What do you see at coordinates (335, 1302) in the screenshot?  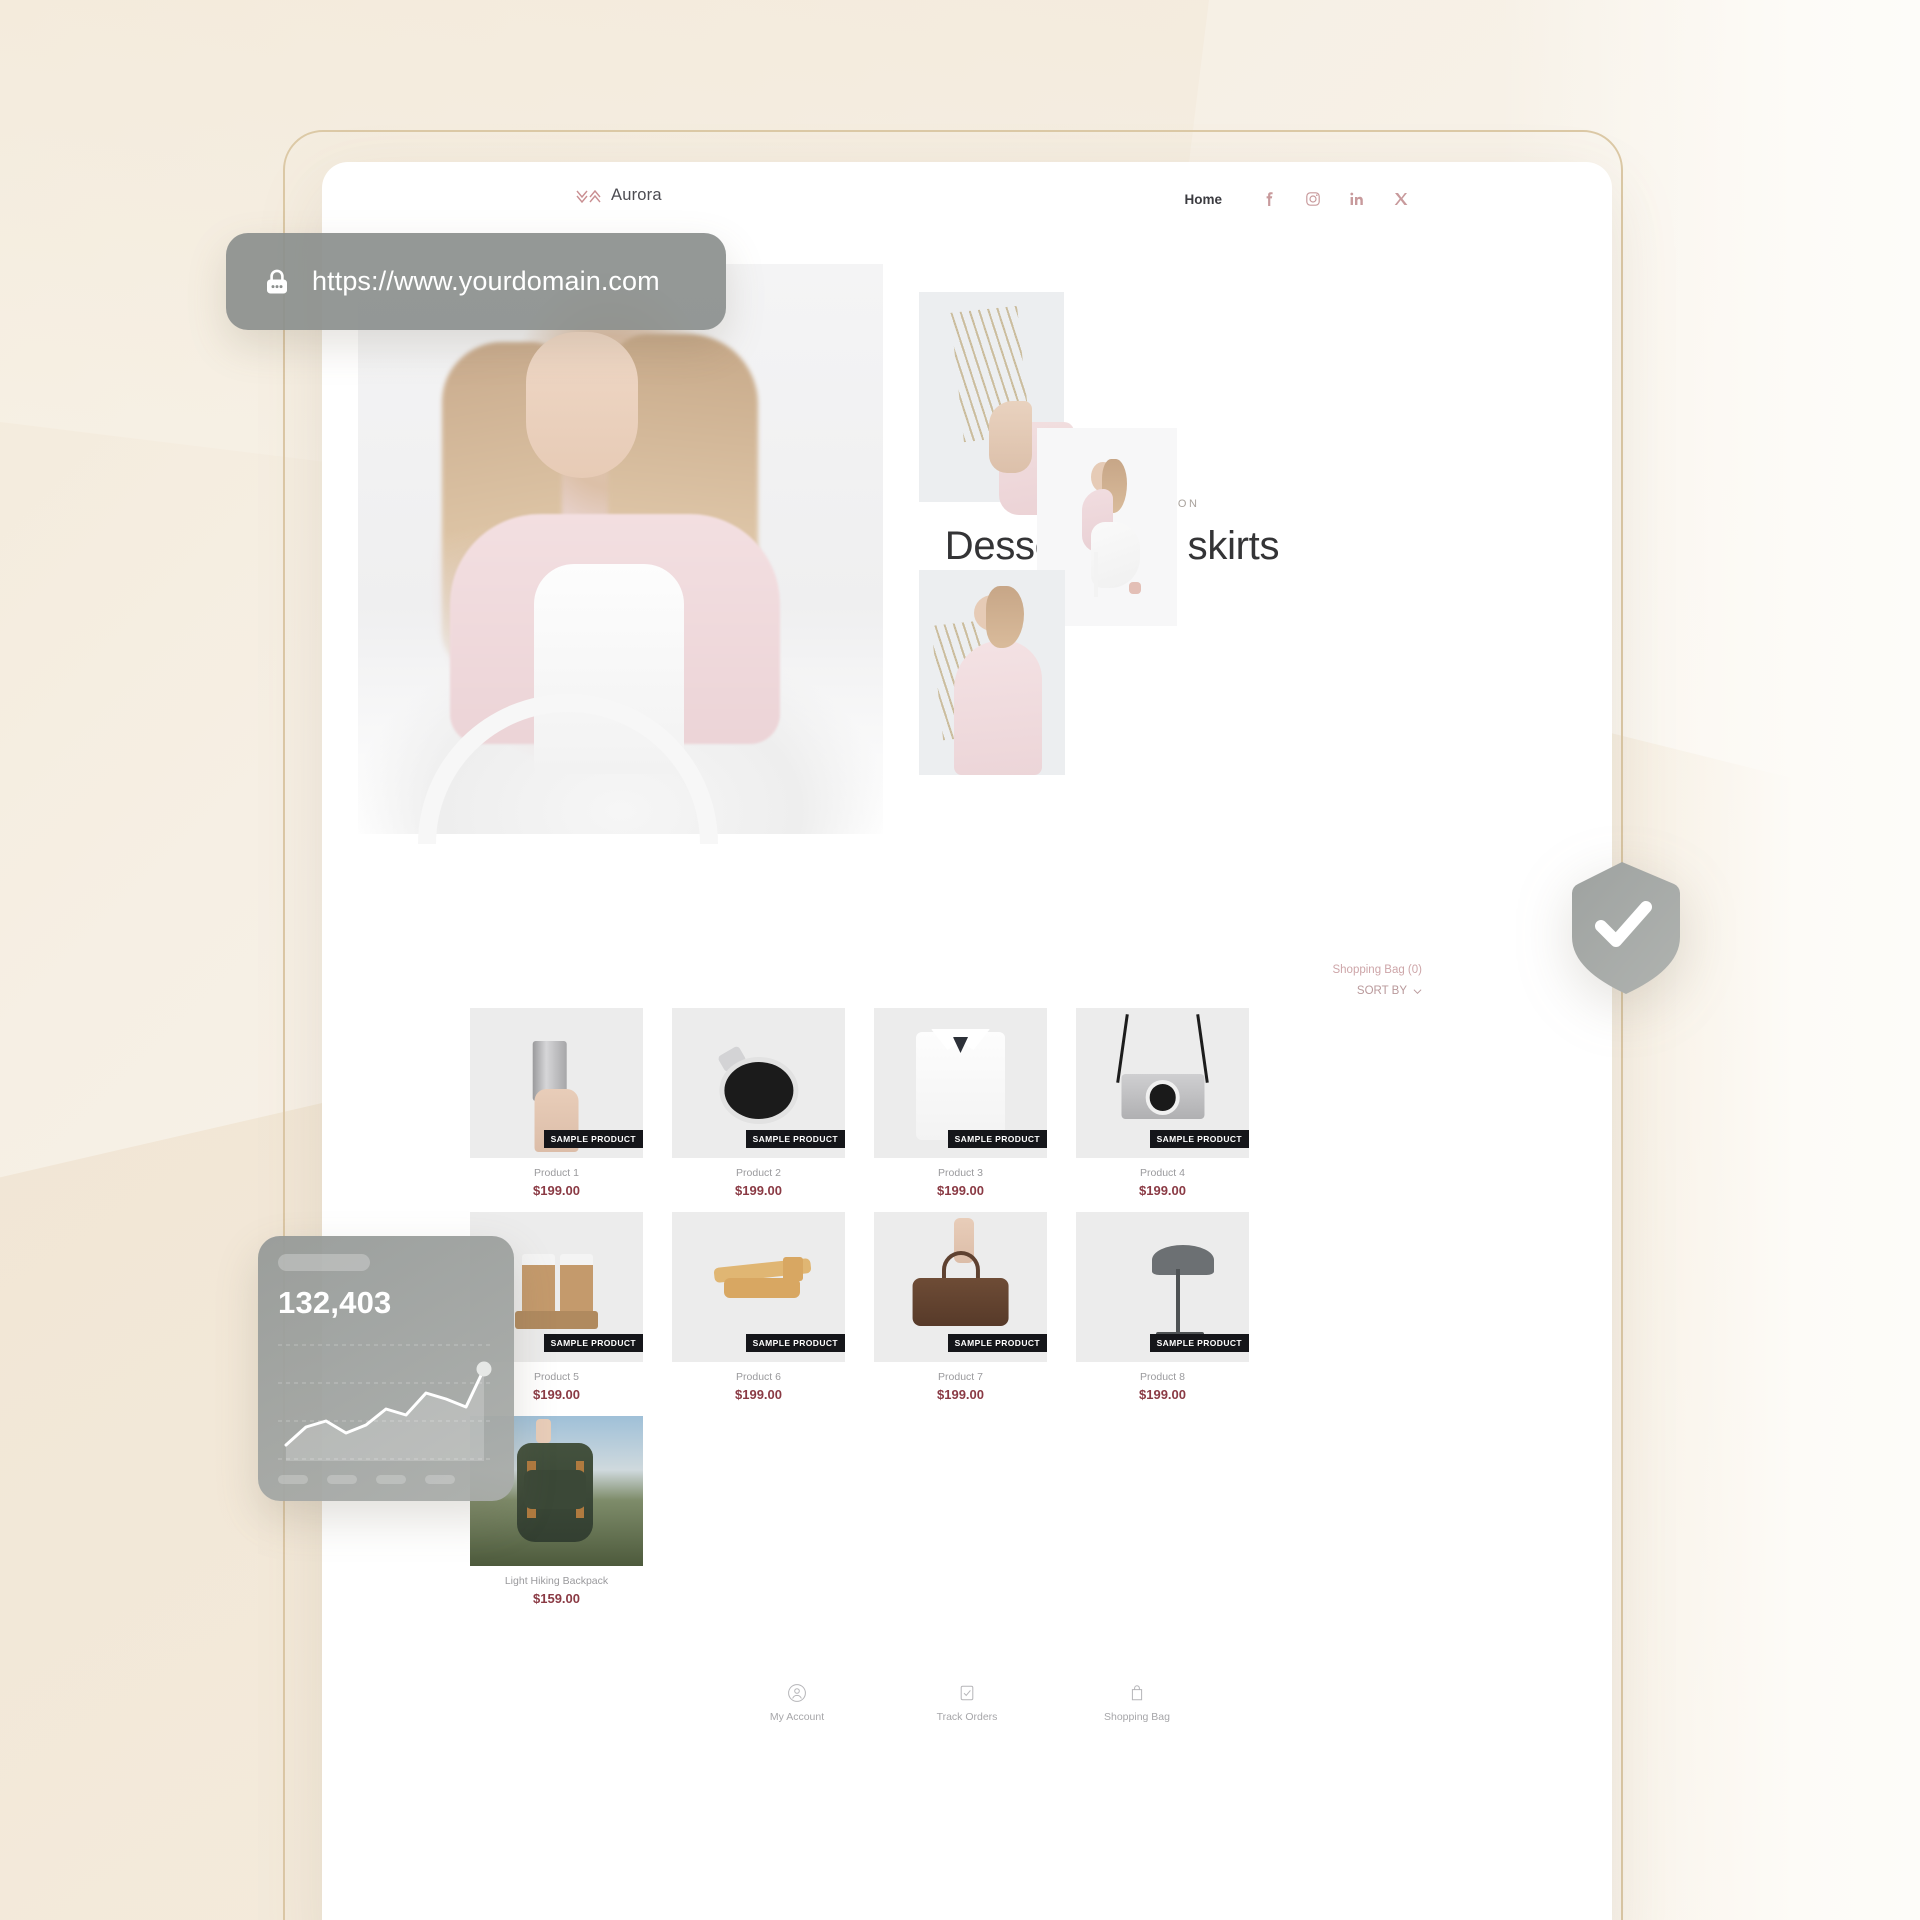 I see `analytics-value: 132,403` at bounding box center [335, 1302].